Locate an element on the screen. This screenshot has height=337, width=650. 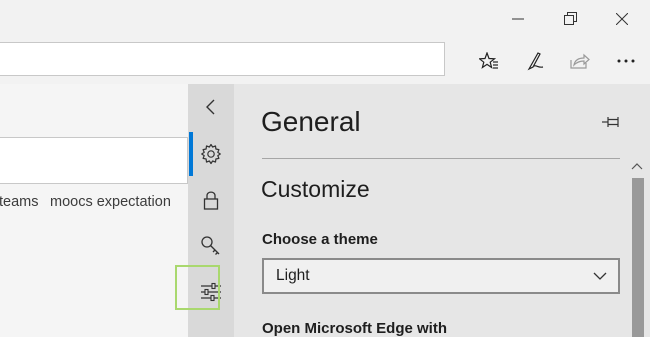
section-title: Customize is located at coordinates (315, 189).